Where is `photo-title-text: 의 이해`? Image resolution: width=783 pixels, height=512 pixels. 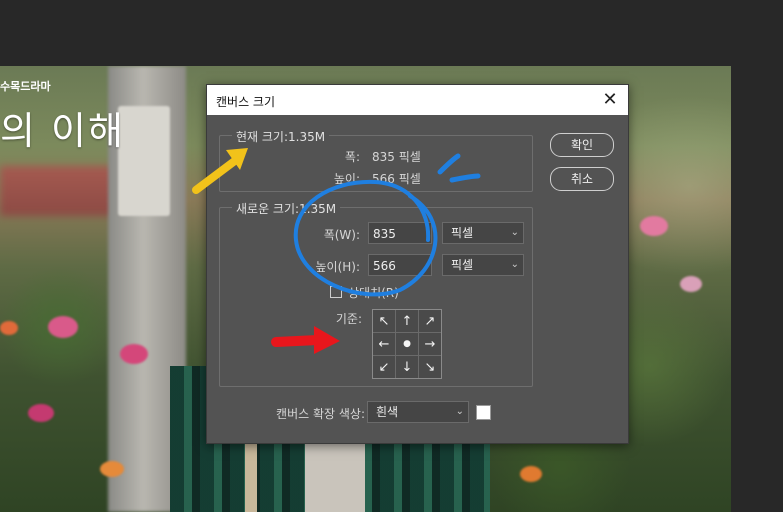
photo-title-text: 의 이해 is located at coordinates (62, 131).